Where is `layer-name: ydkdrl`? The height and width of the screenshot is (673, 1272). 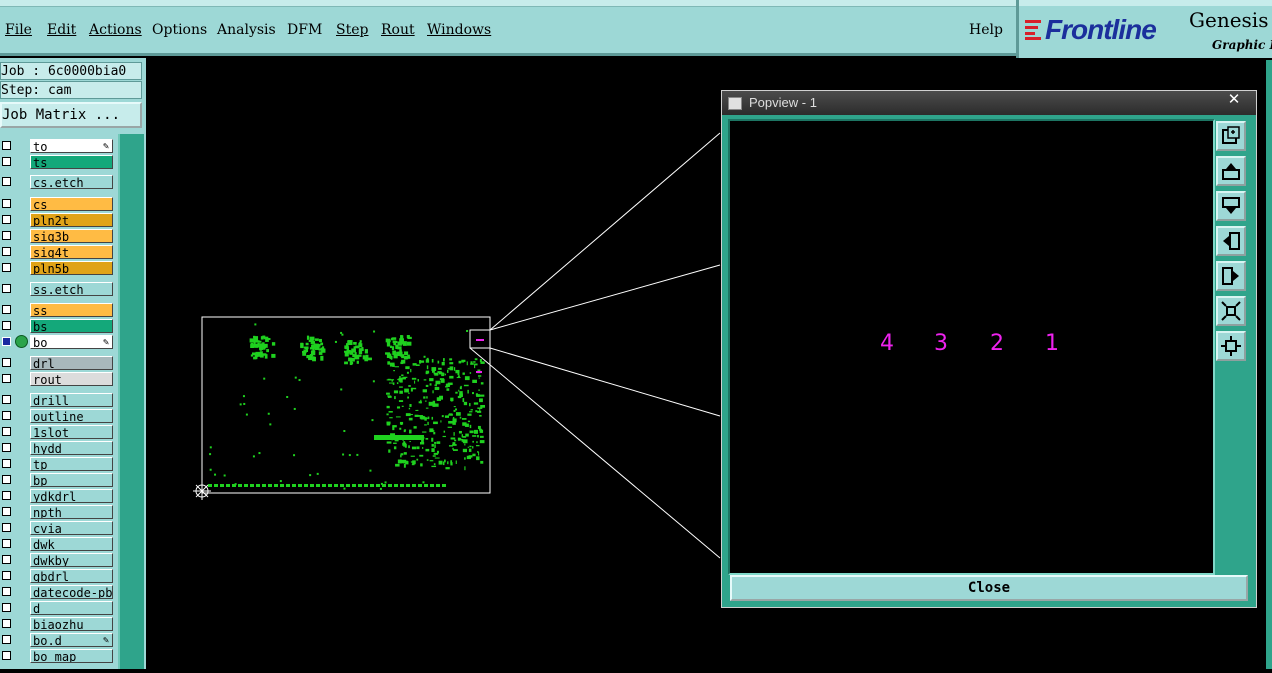
layer-name: ydkdrl is located at coordinates (71, 496).